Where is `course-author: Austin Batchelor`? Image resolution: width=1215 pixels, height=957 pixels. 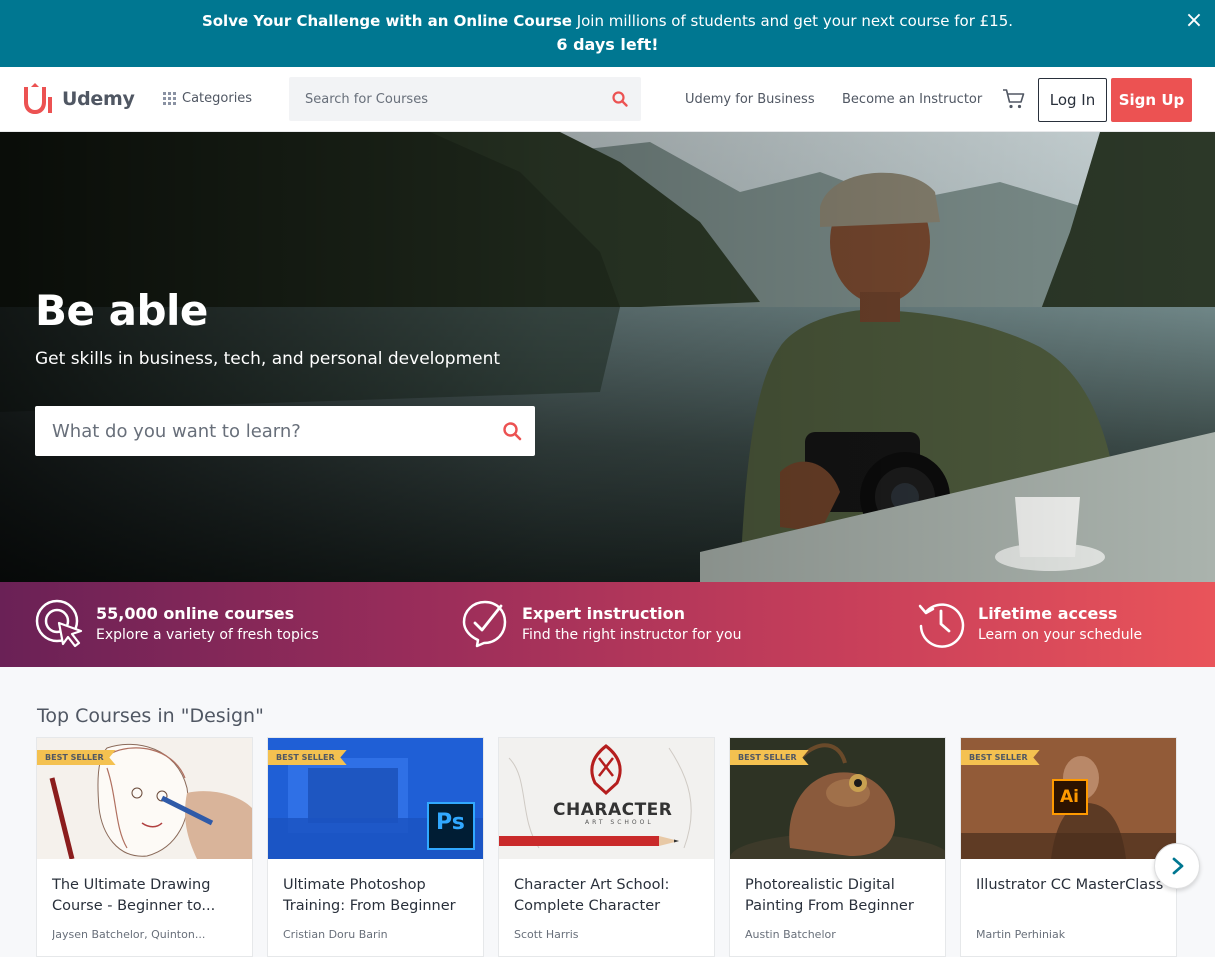
course-author: Austin Batchelor is located at coordinates (790, 934).